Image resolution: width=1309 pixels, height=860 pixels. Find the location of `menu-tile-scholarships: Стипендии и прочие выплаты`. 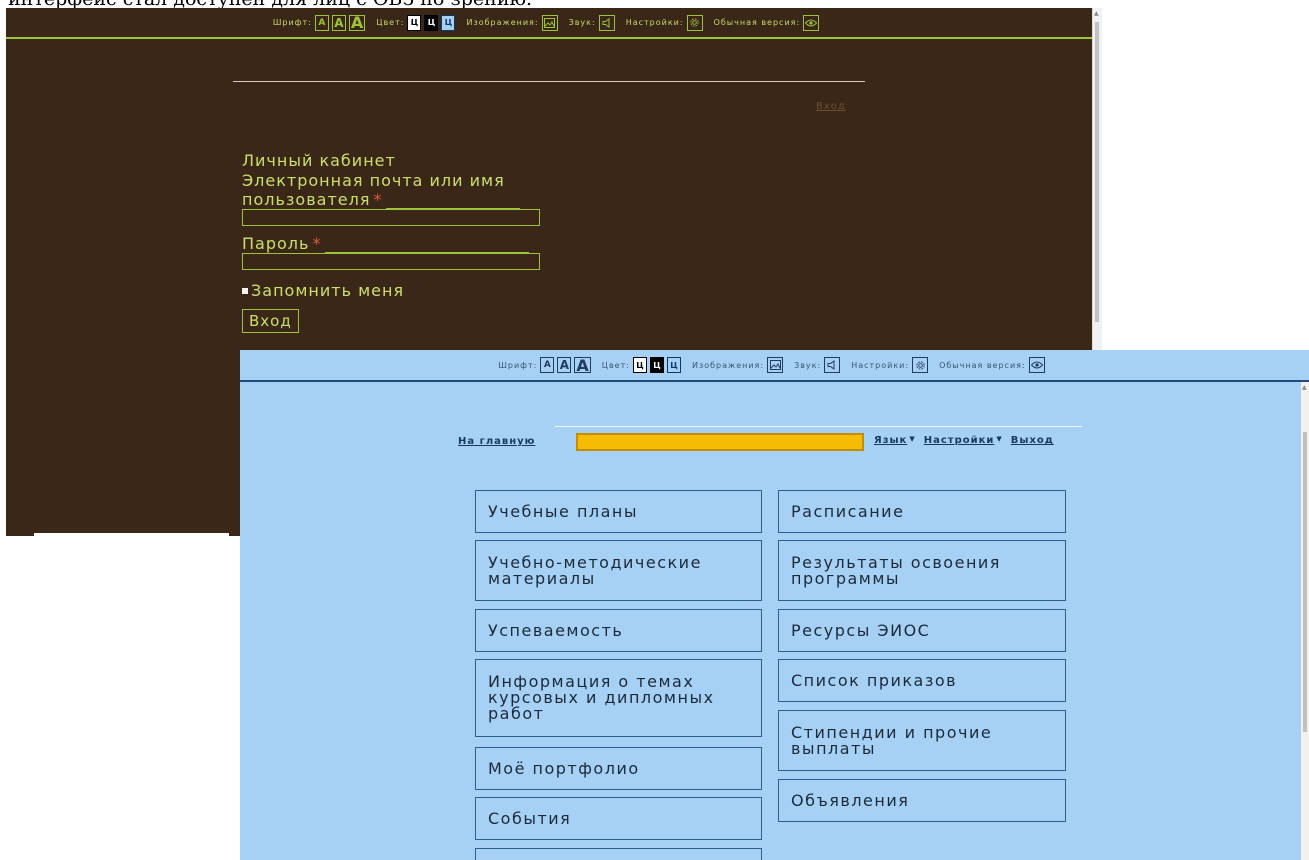

menu-tile-scholarships: Стипендии и прочие выплаты is located at coordinates (922, 740).